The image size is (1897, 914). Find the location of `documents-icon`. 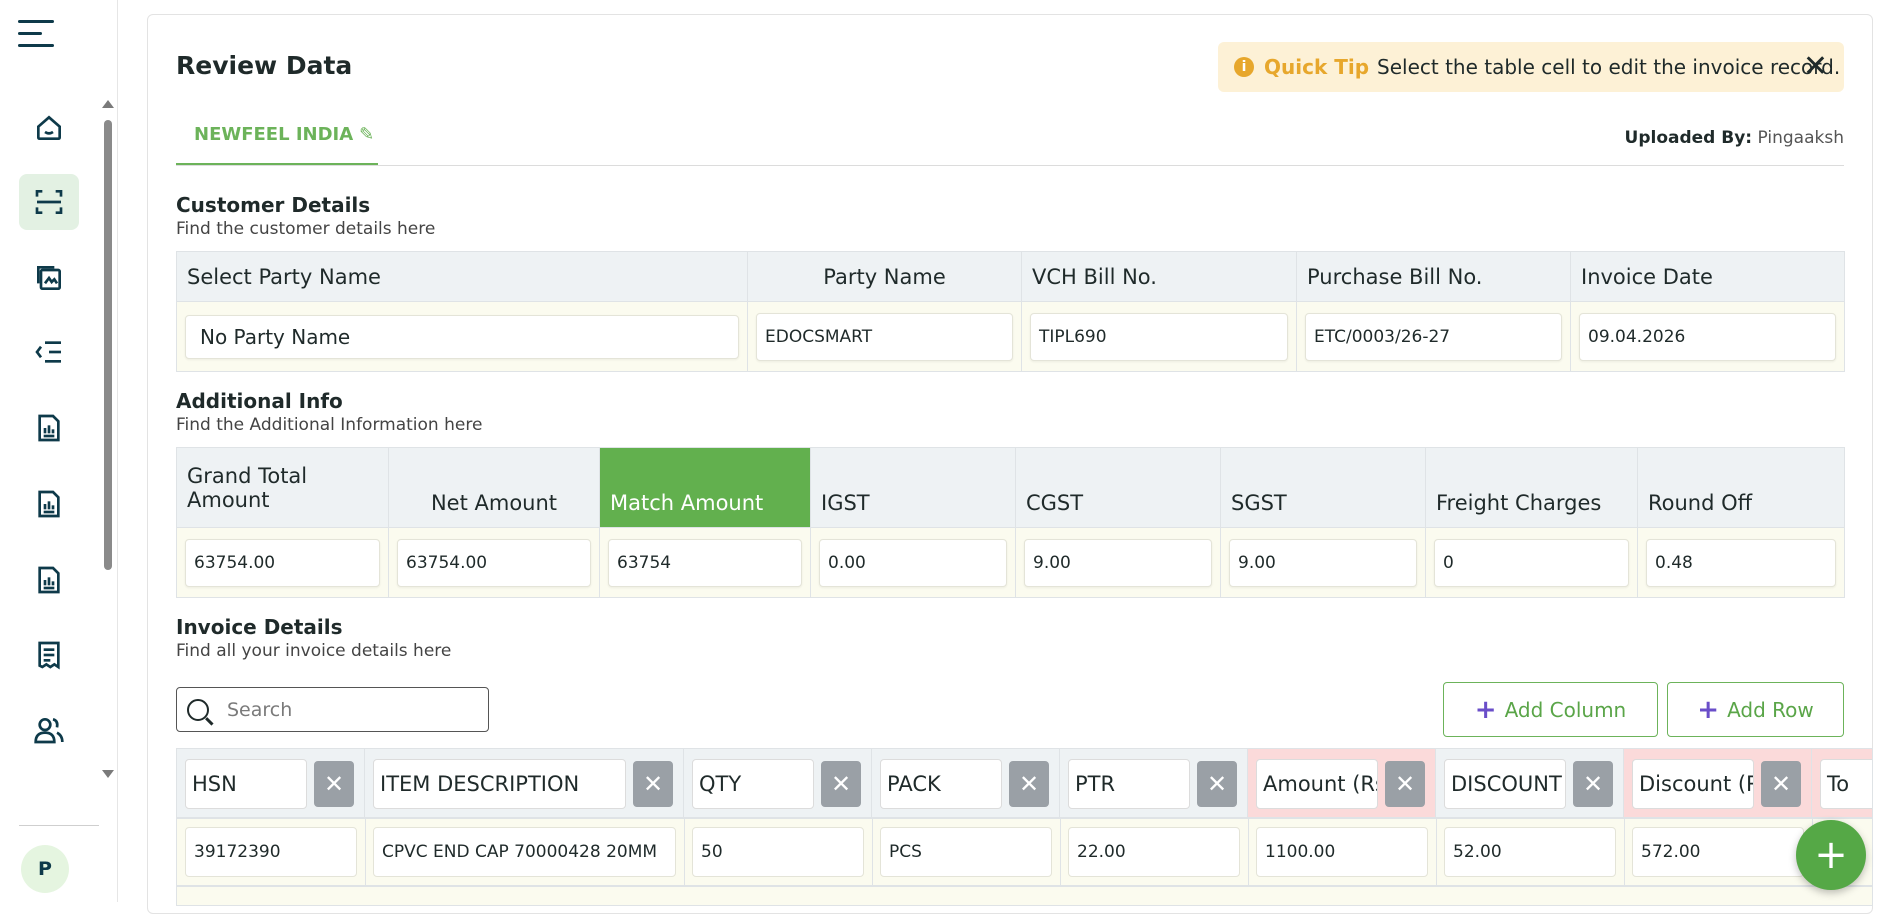

documents-icon is located at coordinates (49, 278).